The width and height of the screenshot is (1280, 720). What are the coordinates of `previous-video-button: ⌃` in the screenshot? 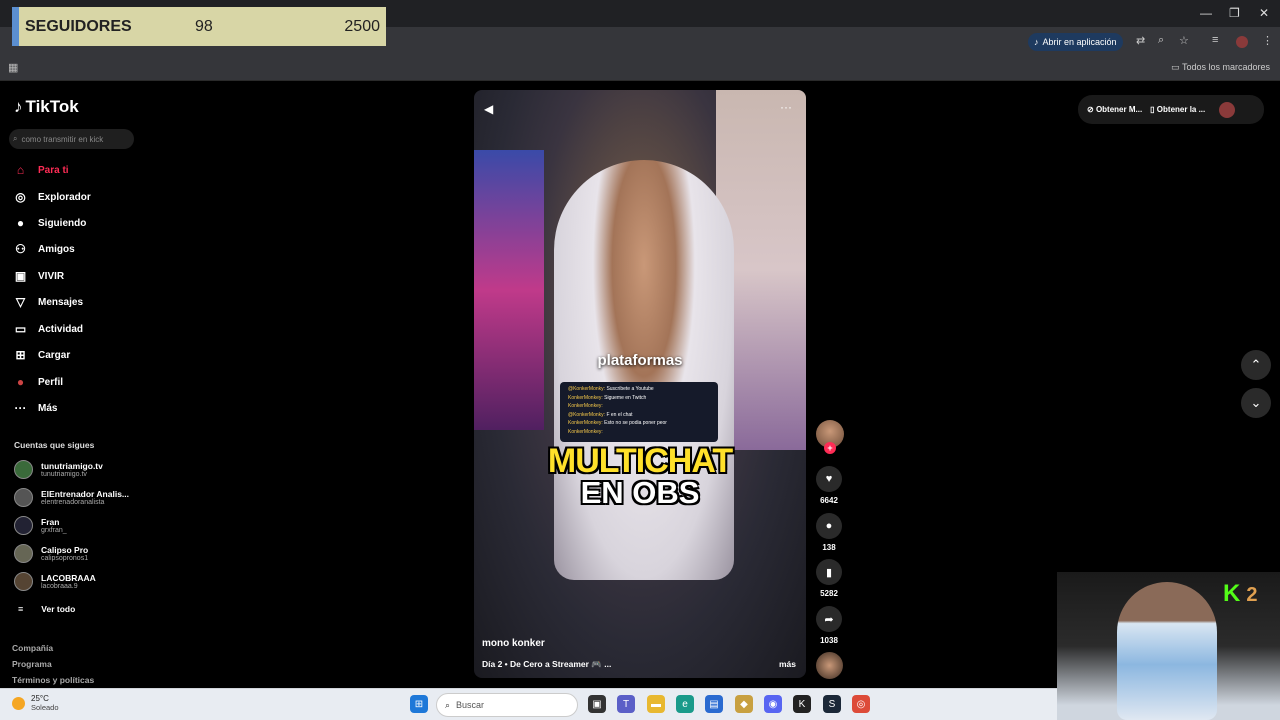 It's located at (1256, 365).